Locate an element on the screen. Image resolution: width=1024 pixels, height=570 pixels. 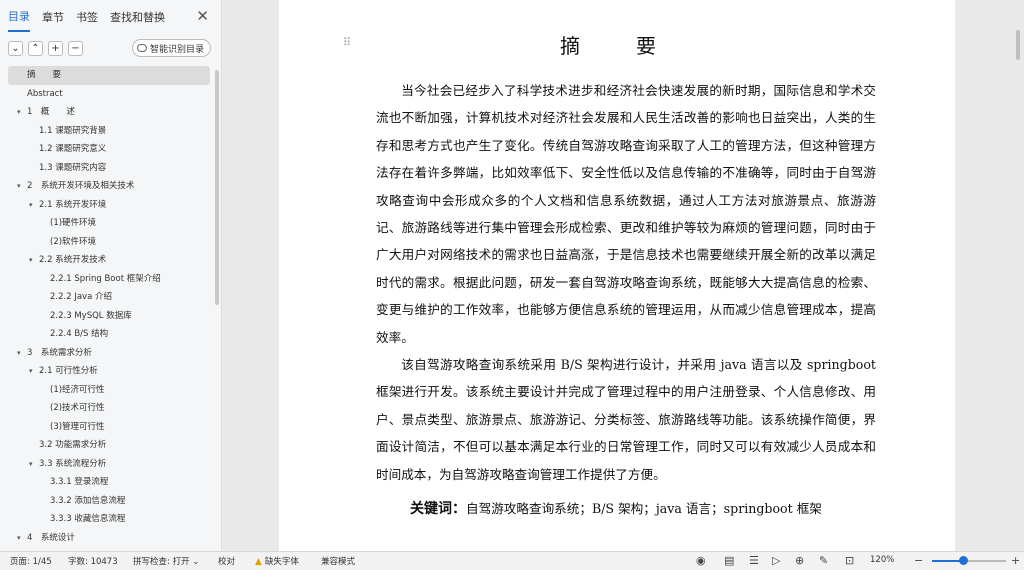
toc-item: ▾ 2.1 可行性分析 is located at coordinates (107, 371).